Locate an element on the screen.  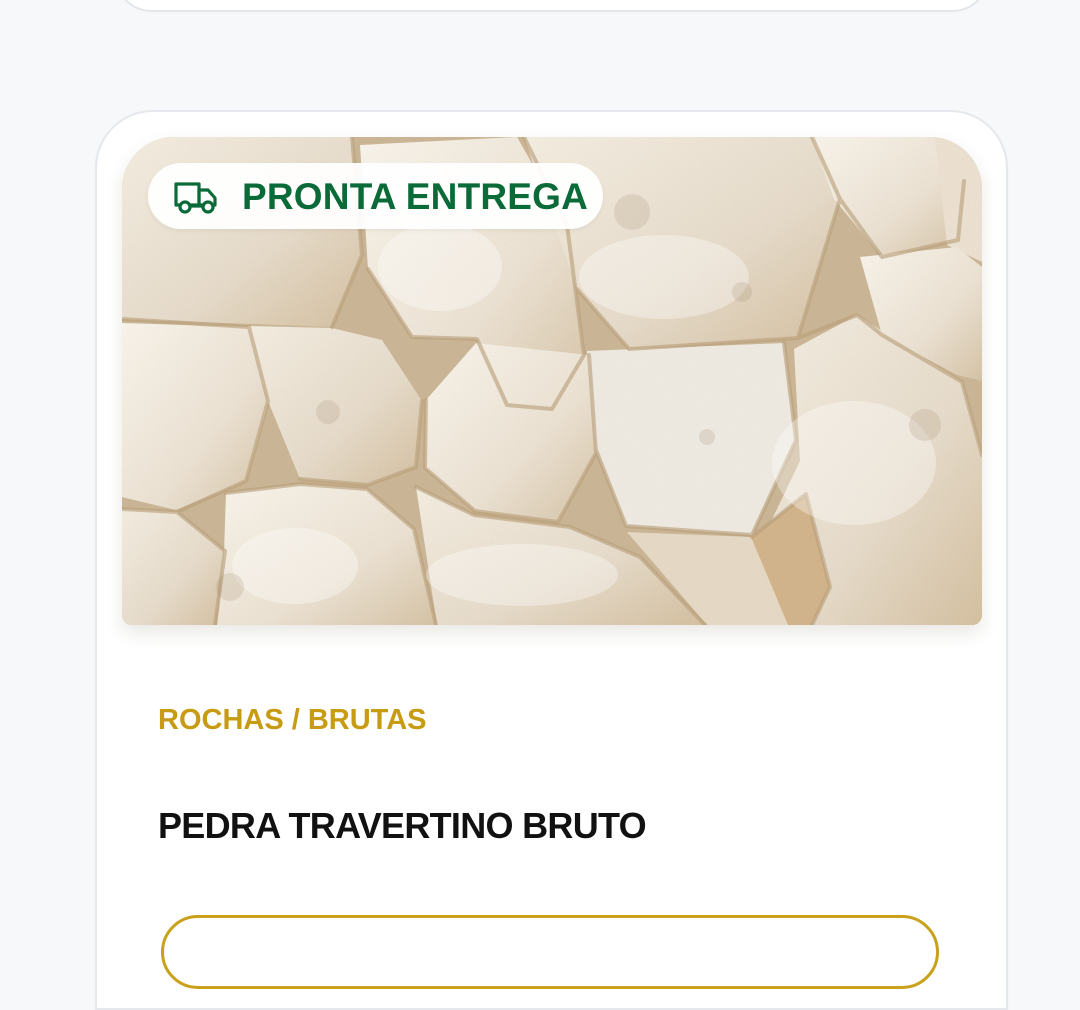
previous-product-card is located at coordinates (552, 6).